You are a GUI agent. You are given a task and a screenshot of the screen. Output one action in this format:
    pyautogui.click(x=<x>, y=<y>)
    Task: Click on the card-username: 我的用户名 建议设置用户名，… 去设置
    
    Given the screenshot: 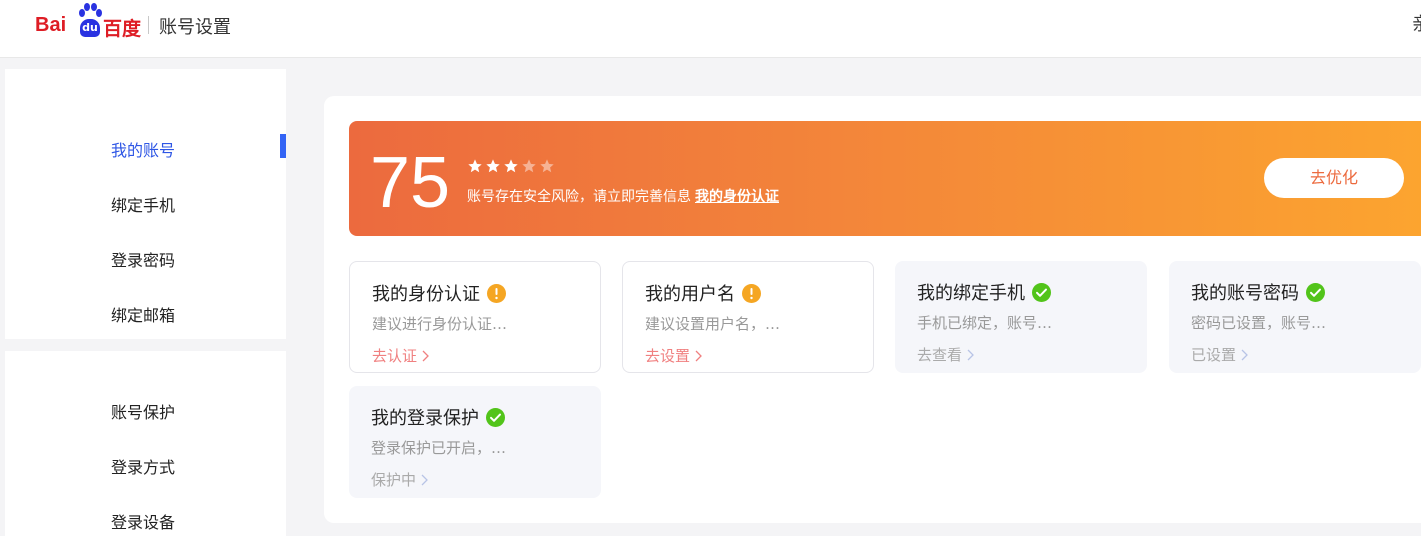 What is the action you would take?
    pyautogui.click(x=748, y=317)
    